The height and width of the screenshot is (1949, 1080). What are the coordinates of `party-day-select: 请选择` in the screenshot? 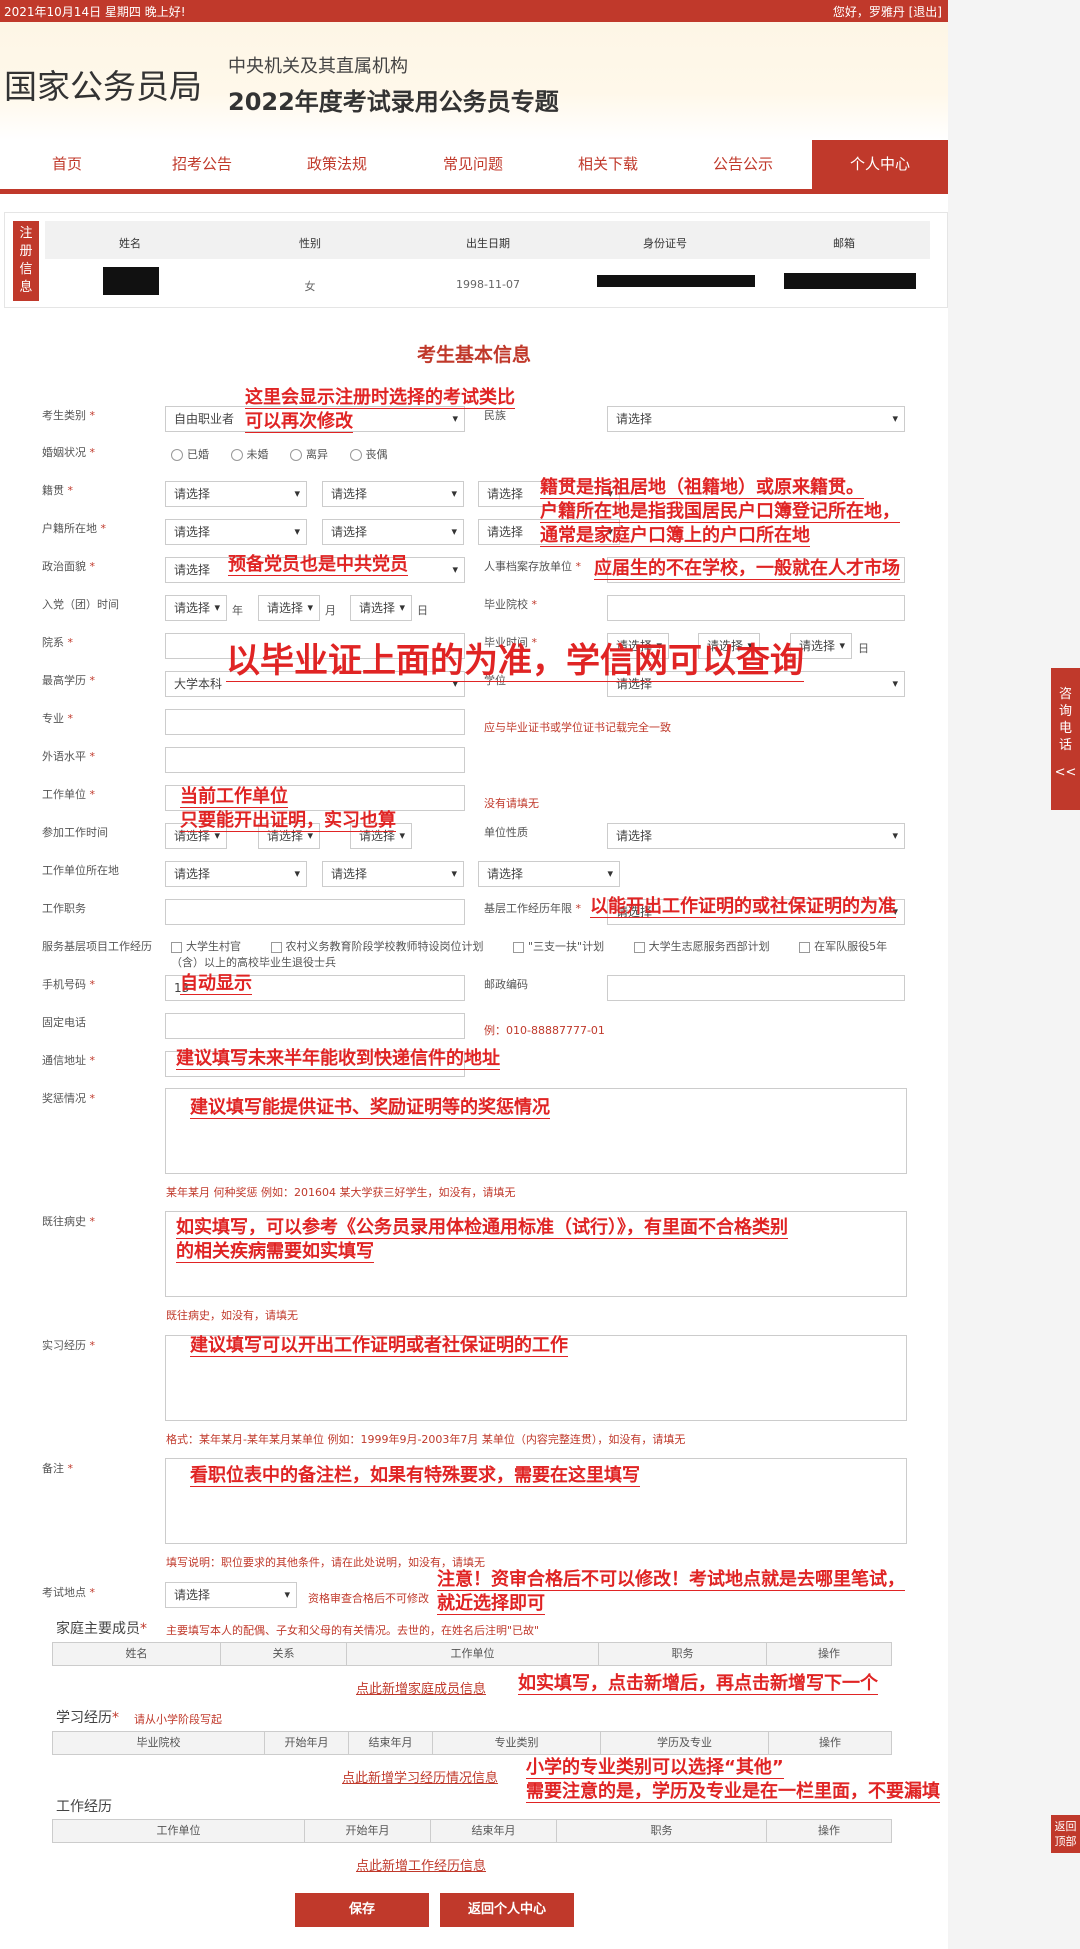 It's located at (381, 608).